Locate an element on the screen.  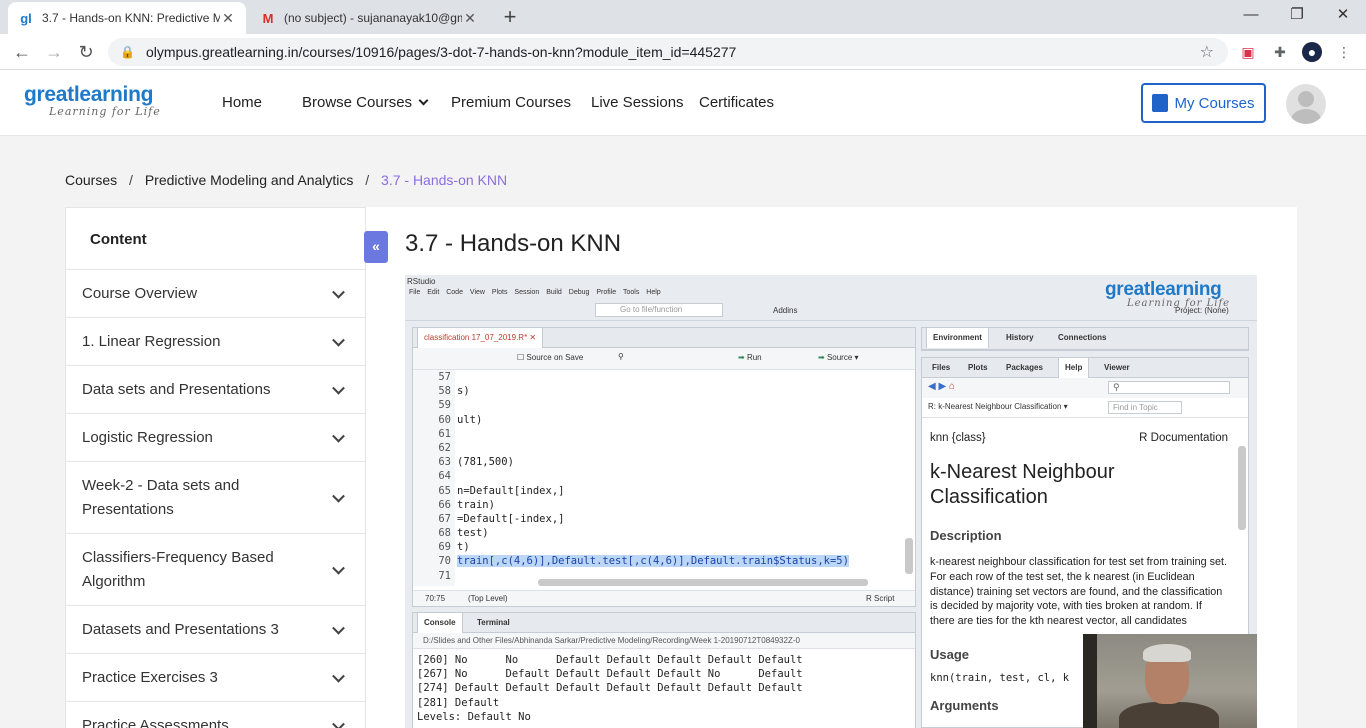
line-number: 57 is located at coordinates (444, 377).